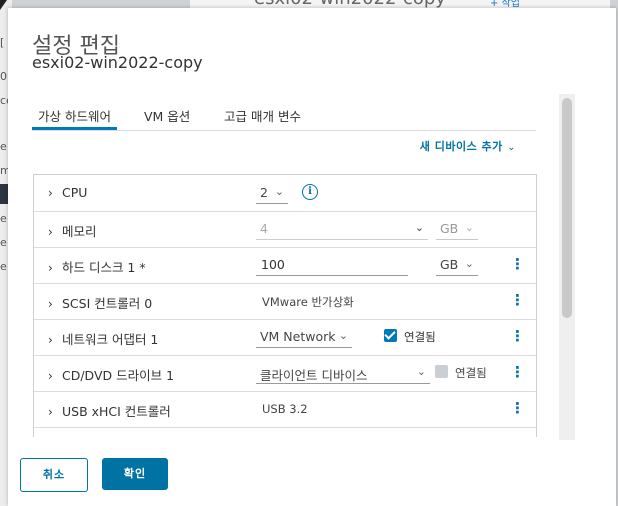 The width and height of the screenshot is (618, 506). I want to click on cancel-button: 취소, so click(54, 475).